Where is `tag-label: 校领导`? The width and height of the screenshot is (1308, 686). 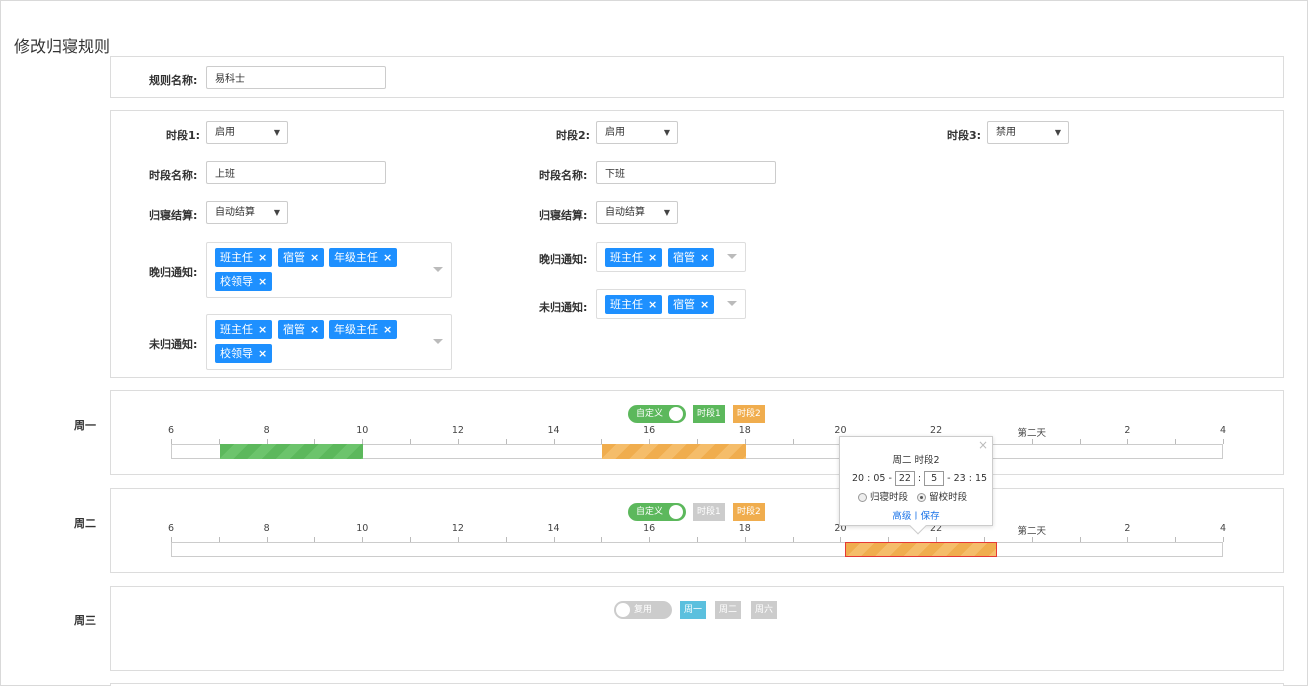
tag-label: 校领导 is located at coordinates (236, 353).